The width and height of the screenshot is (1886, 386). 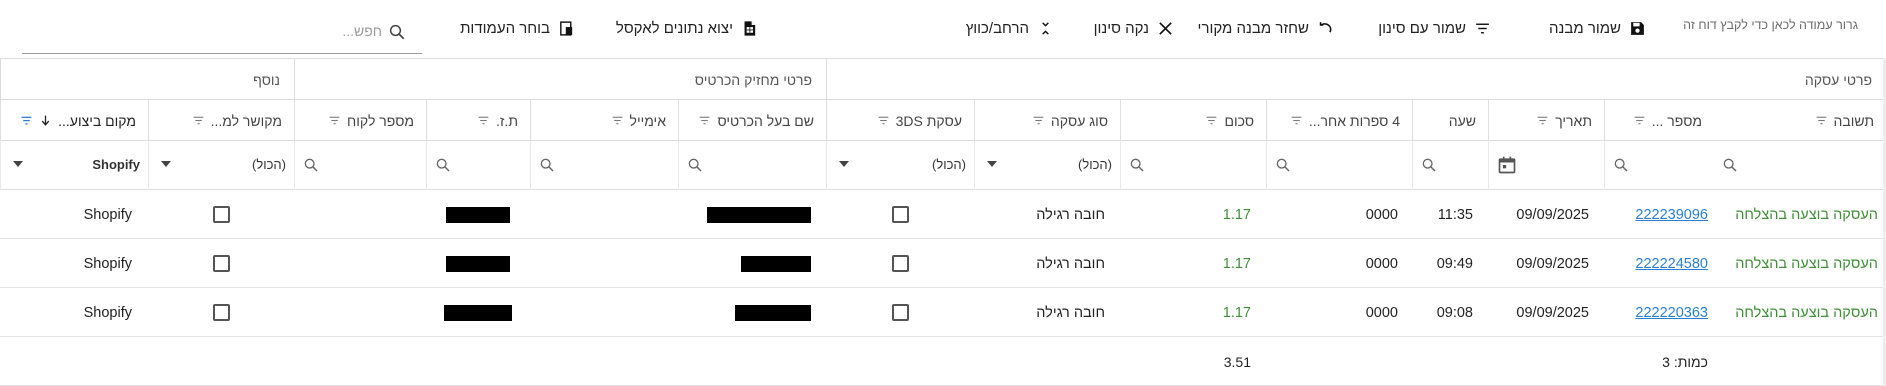 I want to click on filter-deal-type-select: (הכול), so click(x=1047, y=165).